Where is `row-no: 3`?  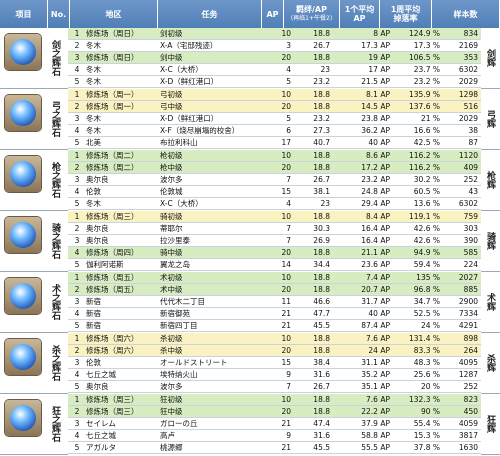
row-no: 3 is located at coordinates (77, 362).